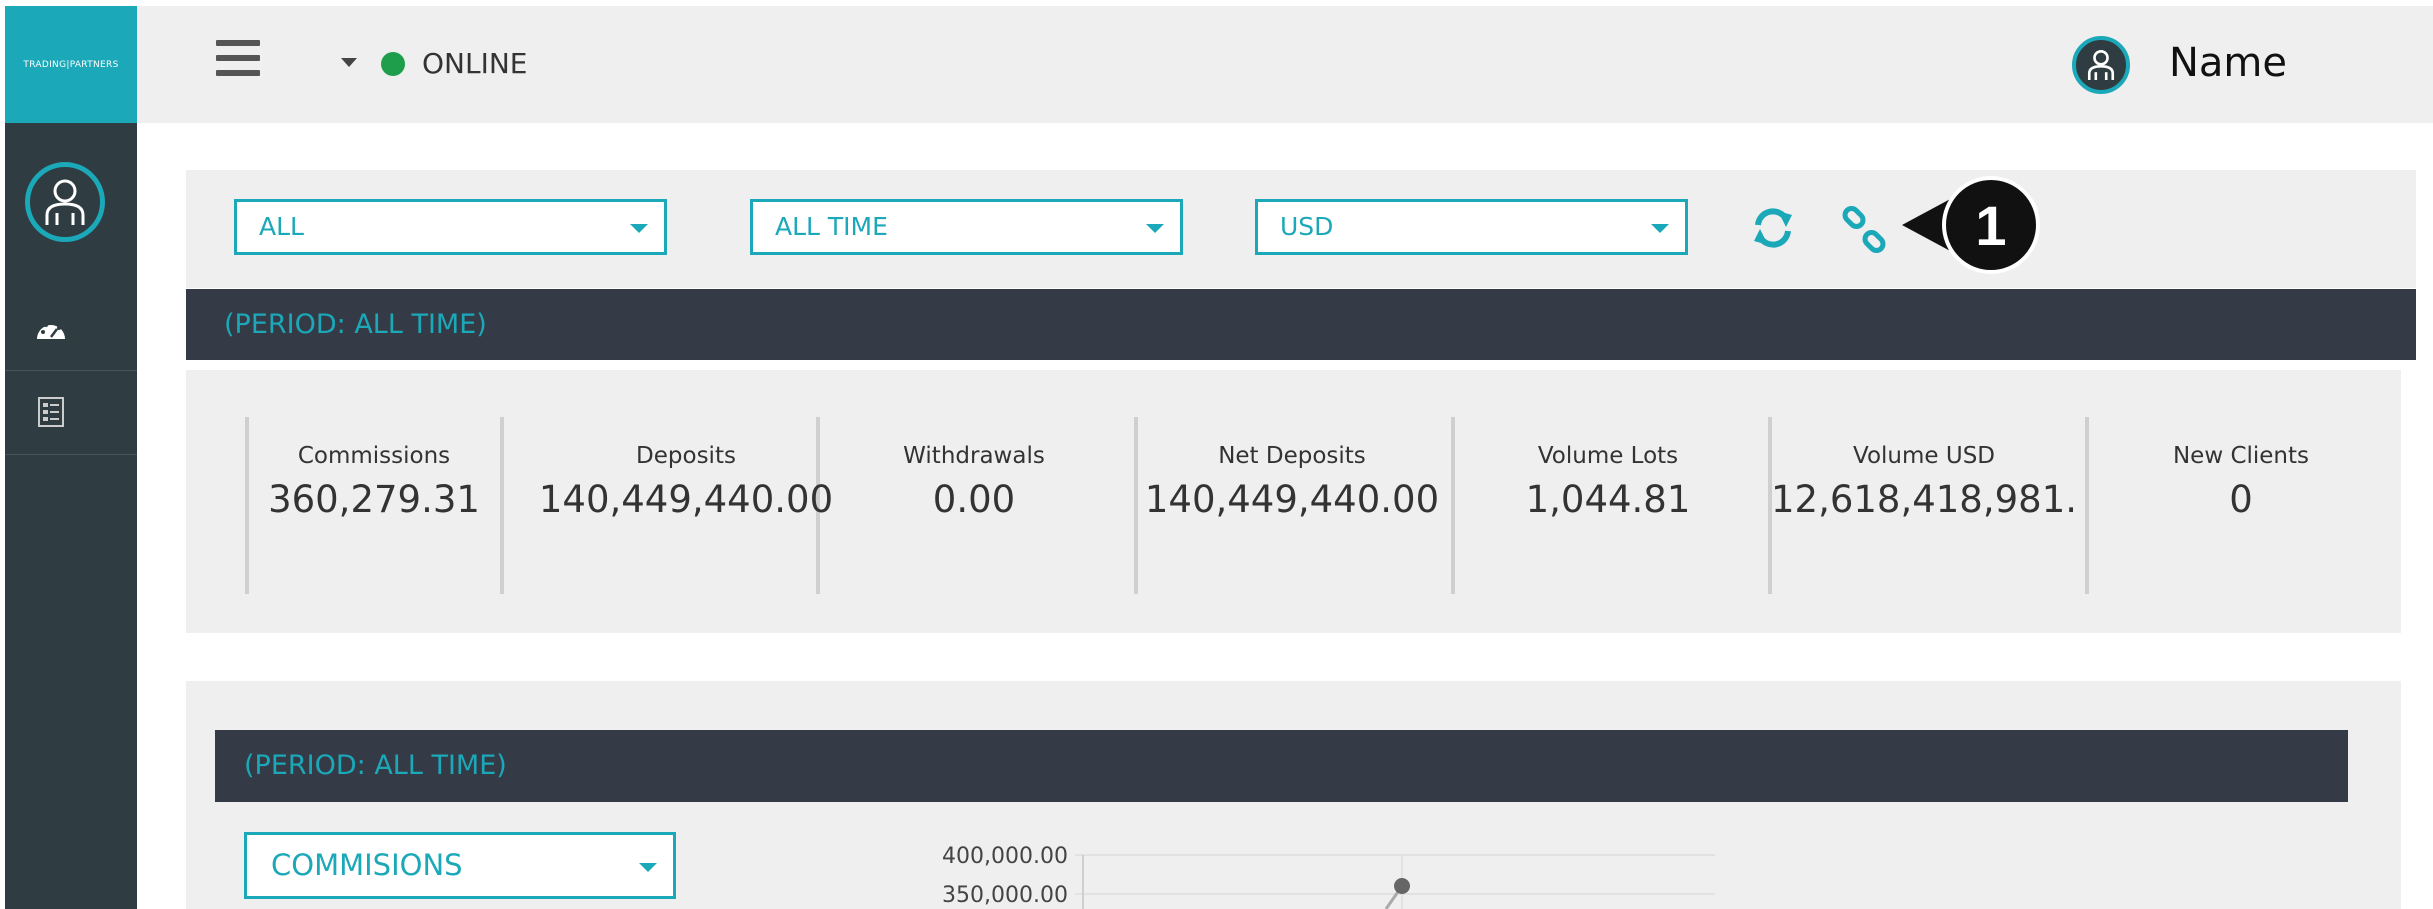  What do you see at coordinates (1328, 876) in the screenshot?
I see `commissions-line-chart: 400,000.00 350,000.00` at bounding box center [1328, 876].